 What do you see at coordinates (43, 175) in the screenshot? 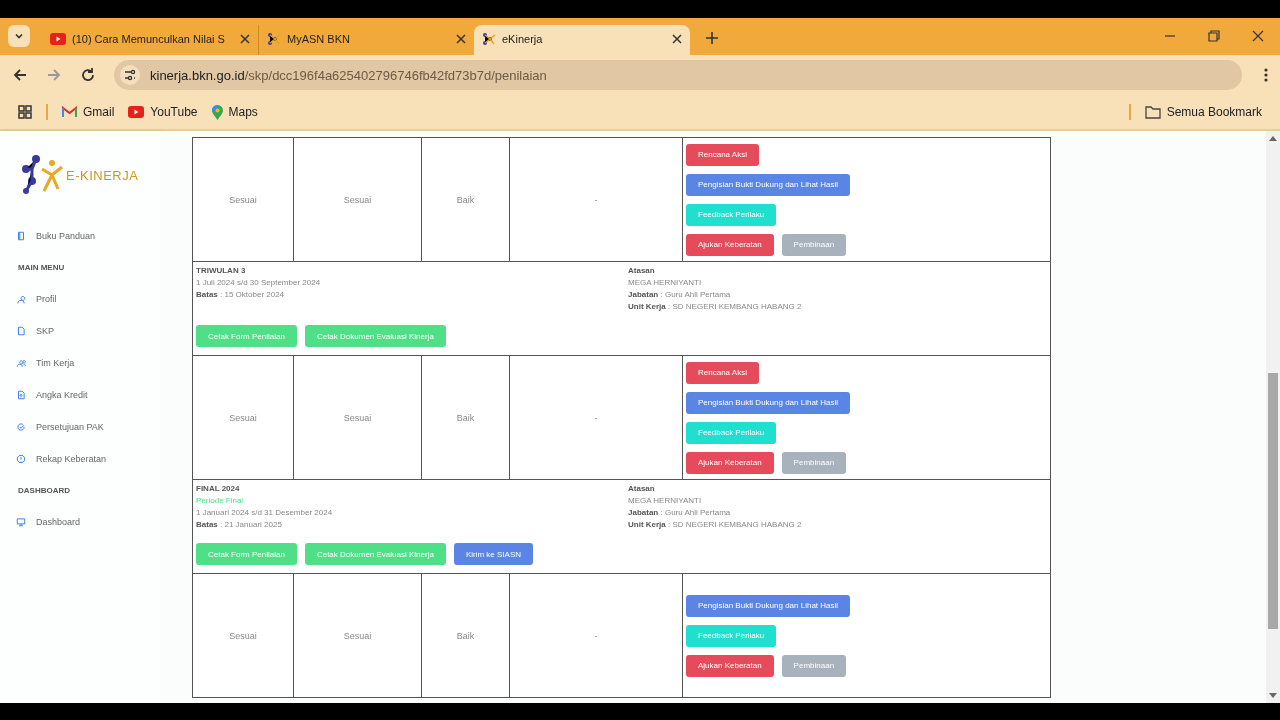
I see `logo-icon` at bounding box center [43, 175].